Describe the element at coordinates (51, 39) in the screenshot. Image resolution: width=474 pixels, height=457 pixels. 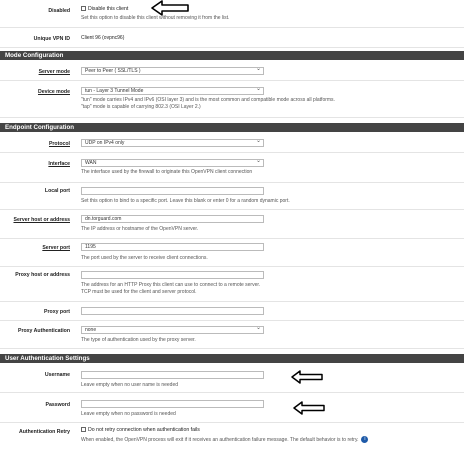
I see `unique-vpn-id-label: Unique VPN ID` at that location.